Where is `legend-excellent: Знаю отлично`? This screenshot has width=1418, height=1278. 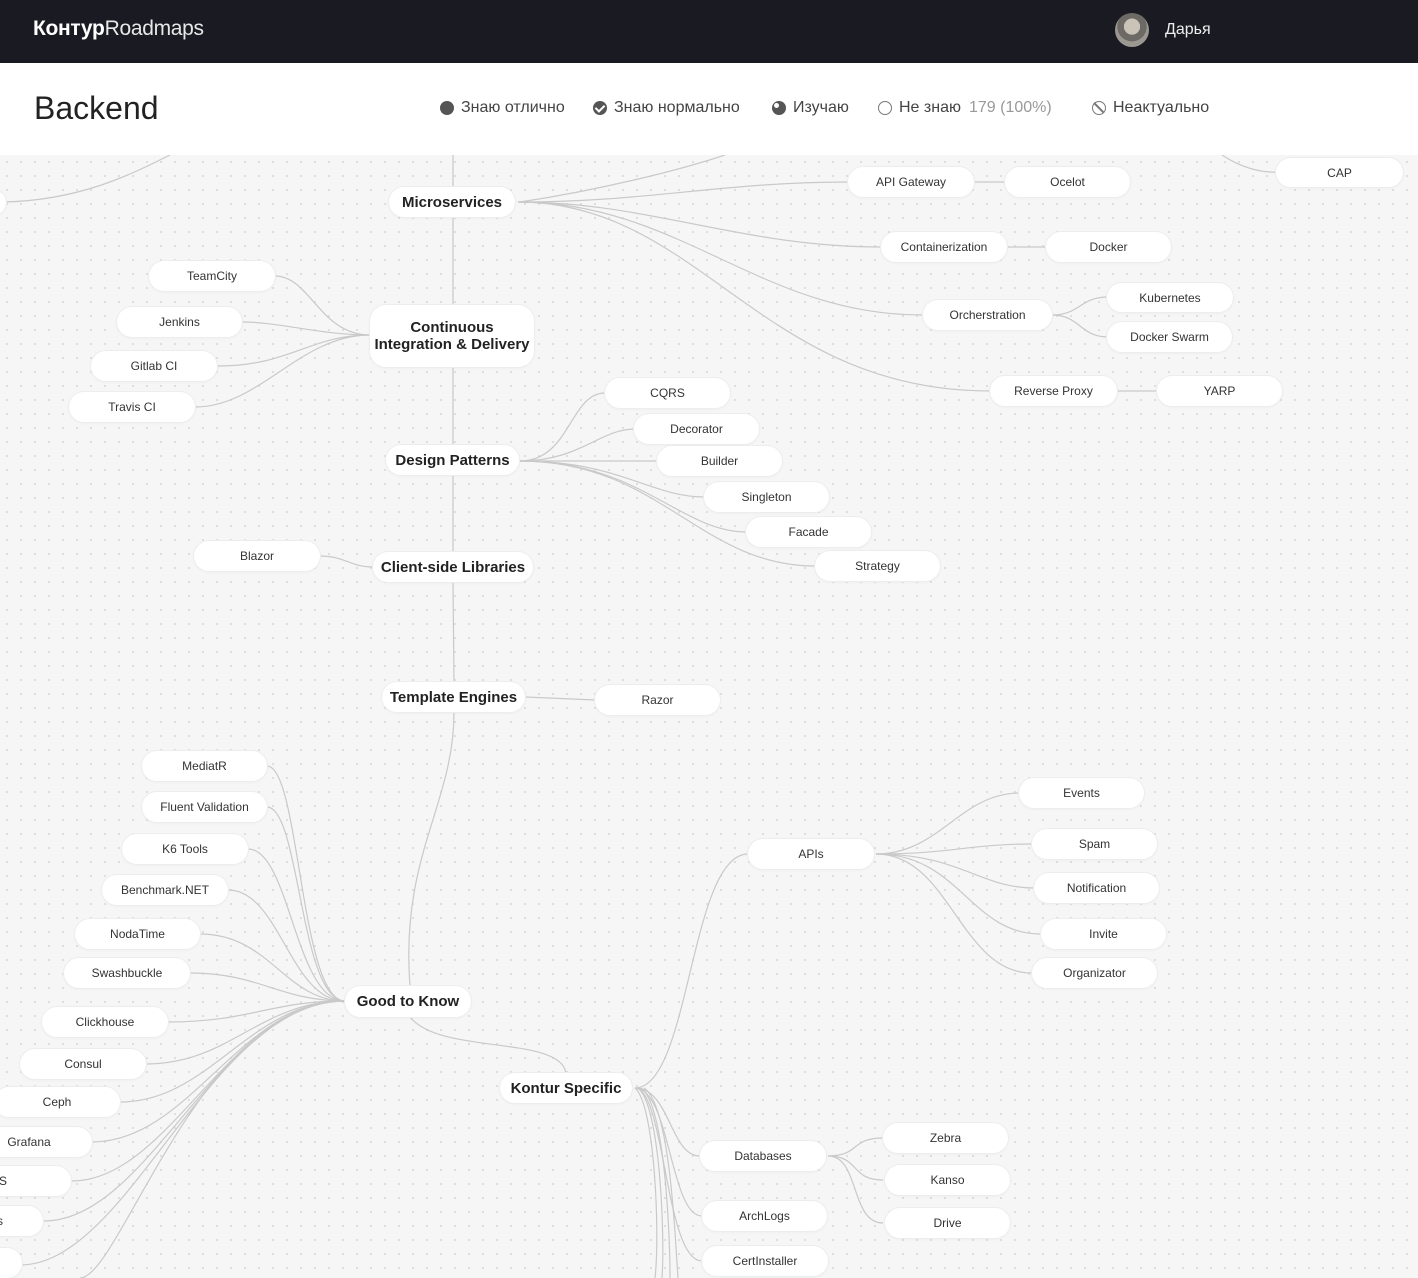 legend-excellent: Знаю отлично is located at coordinates (502, 108).